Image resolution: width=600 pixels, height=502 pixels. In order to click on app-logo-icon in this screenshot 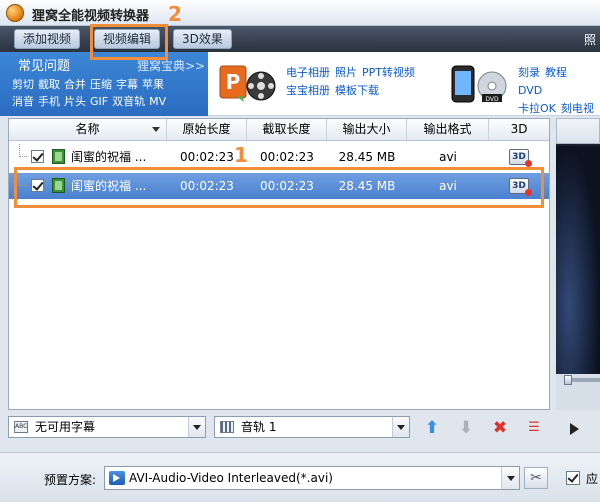, I will do `click(15, 13)`.